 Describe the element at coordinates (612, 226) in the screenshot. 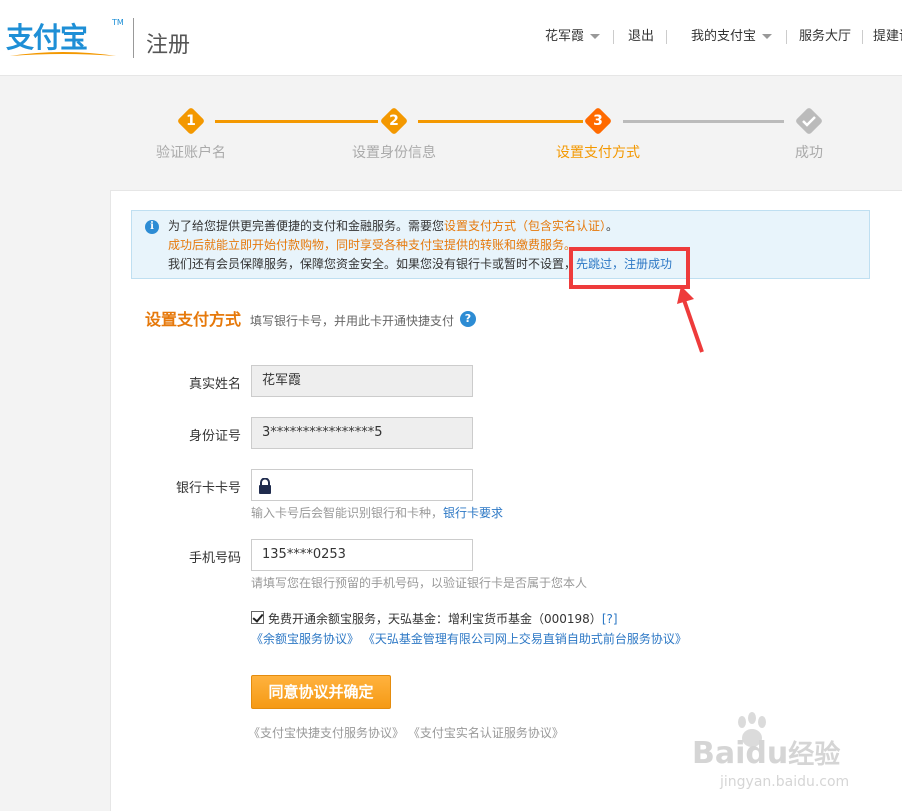

I see `notice-text: 。` at that location.